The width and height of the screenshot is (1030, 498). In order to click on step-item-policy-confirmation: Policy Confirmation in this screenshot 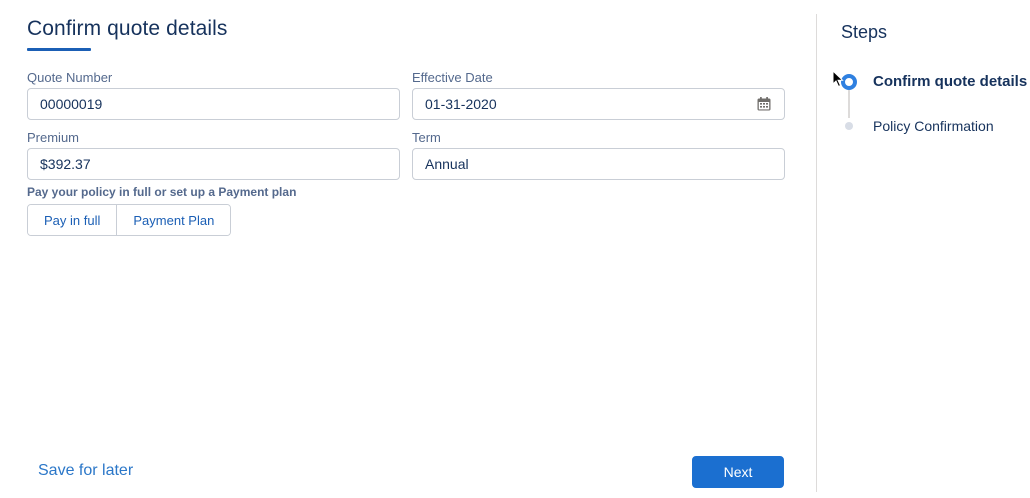, I will do `click(933, 126)`.